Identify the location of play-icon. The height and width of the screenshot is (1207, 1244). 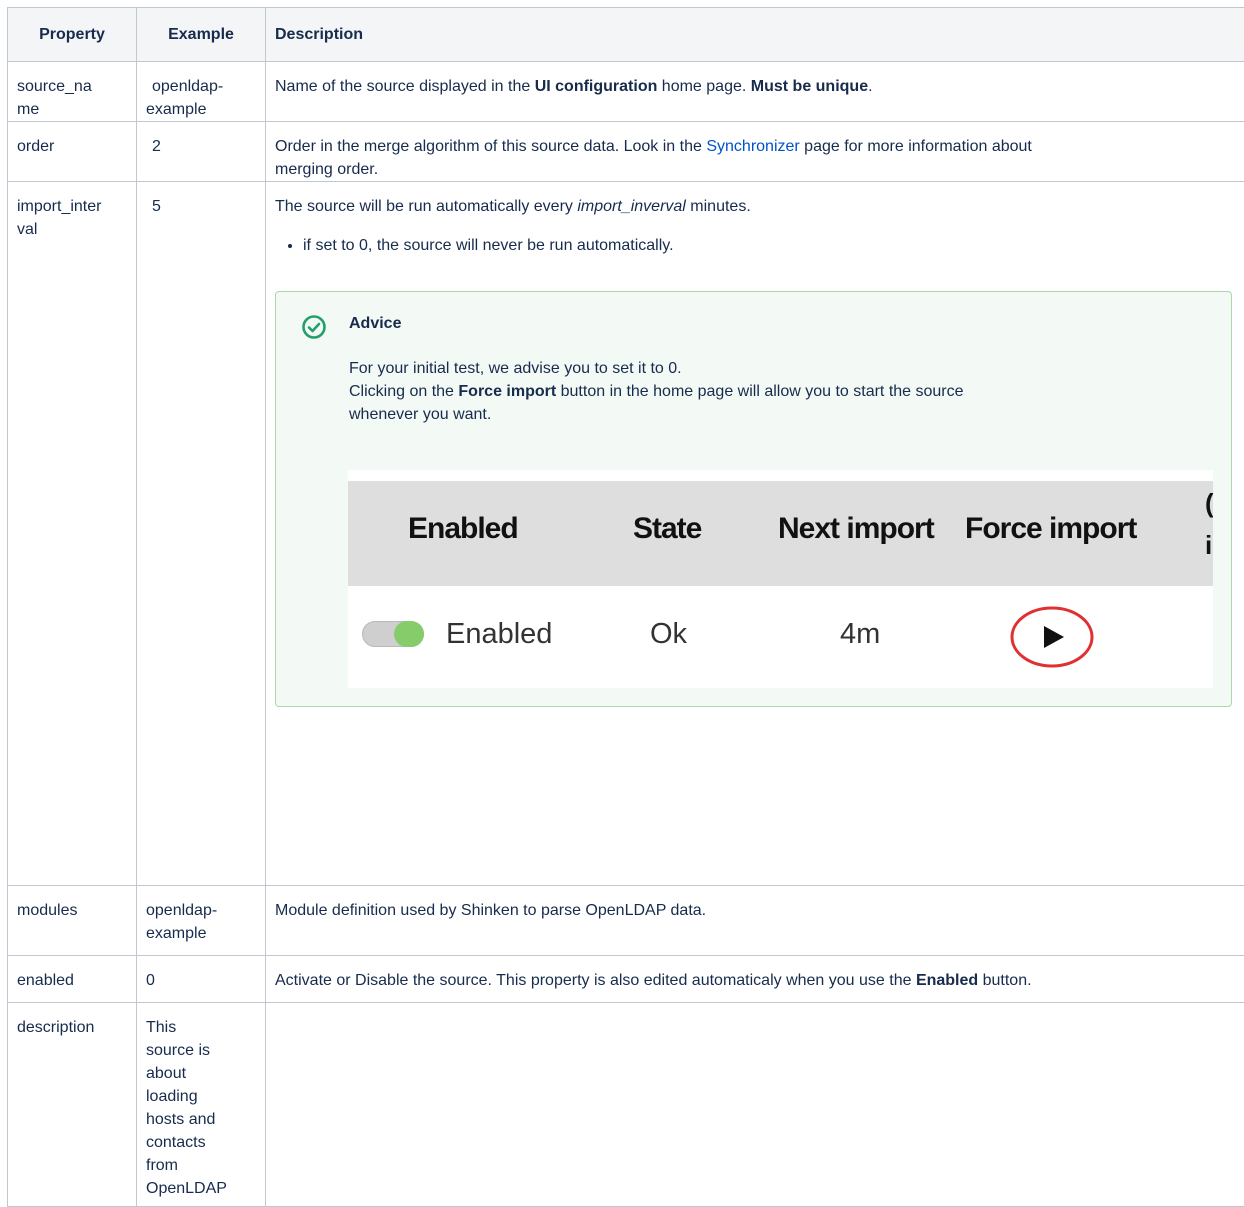
(1052, 637).